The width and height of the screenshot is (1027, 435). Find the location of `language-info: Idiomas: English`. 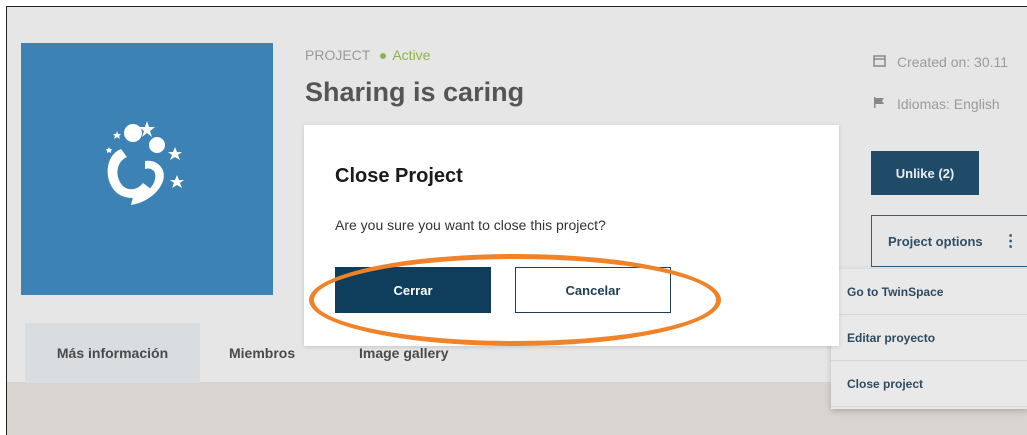

language-info: Idiomas: English is located at coordinates (936, 104).